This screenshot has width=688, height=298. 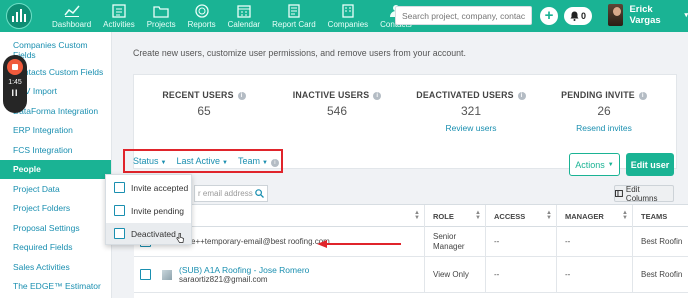 What do you see at coordinates (454, 216) in the screenshot?
I see `column-header-role: ROLE ▲ ▼` at bounding box center [454, 216].